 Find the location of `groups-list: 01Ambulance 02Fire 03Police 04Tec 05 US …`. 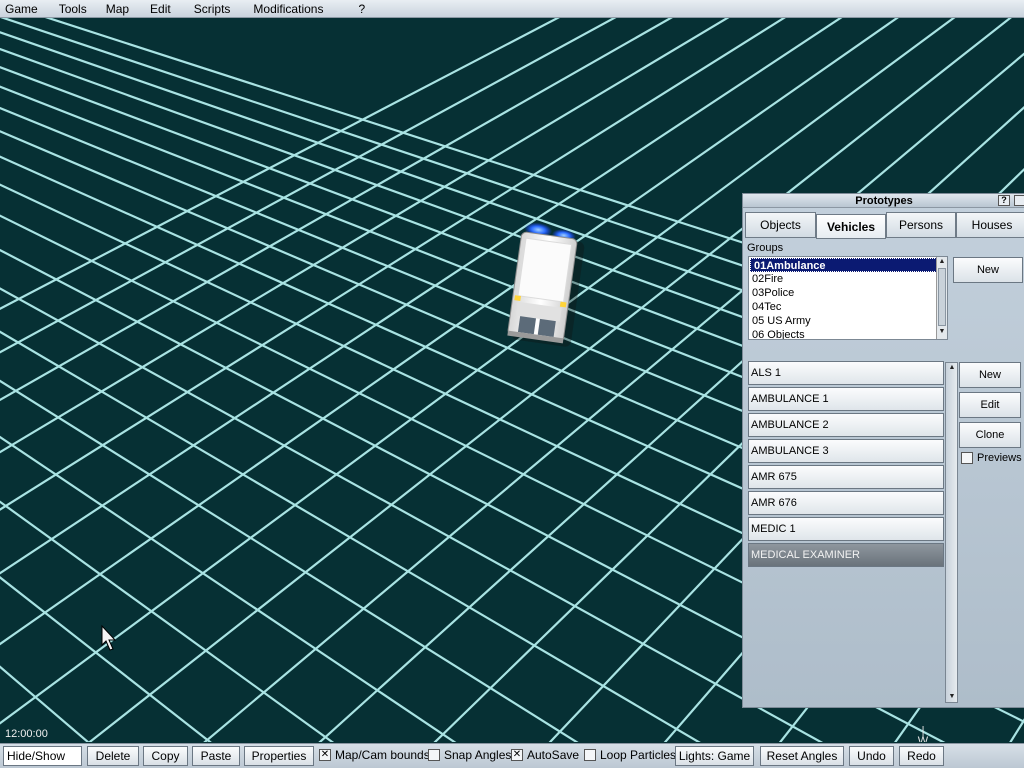

groups-list: 01Ambulance 02Fire 03Police 04Tec 05 US … is located at coordinates (848, 298).